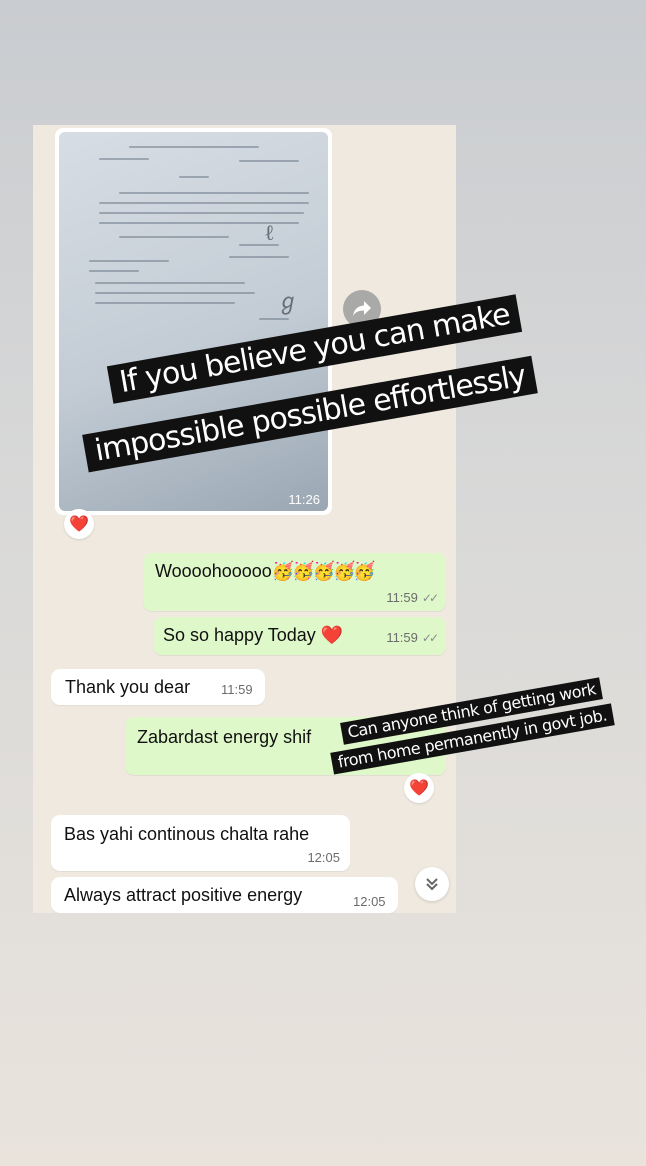  What do you see at coordinates (294, 582) in the screenshot?
I see `message-bubble-outgoing: Woooohooooo🥳🥳🥳🥳🥳 11:59 ✓✓` at bounding box center [294, 582].